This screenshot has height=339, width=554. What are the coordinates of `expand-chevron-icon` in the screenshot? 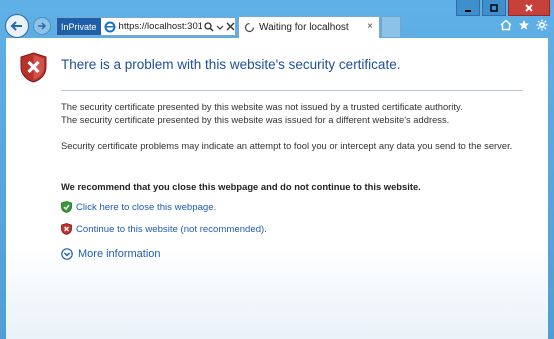 It's located at (67, 254).